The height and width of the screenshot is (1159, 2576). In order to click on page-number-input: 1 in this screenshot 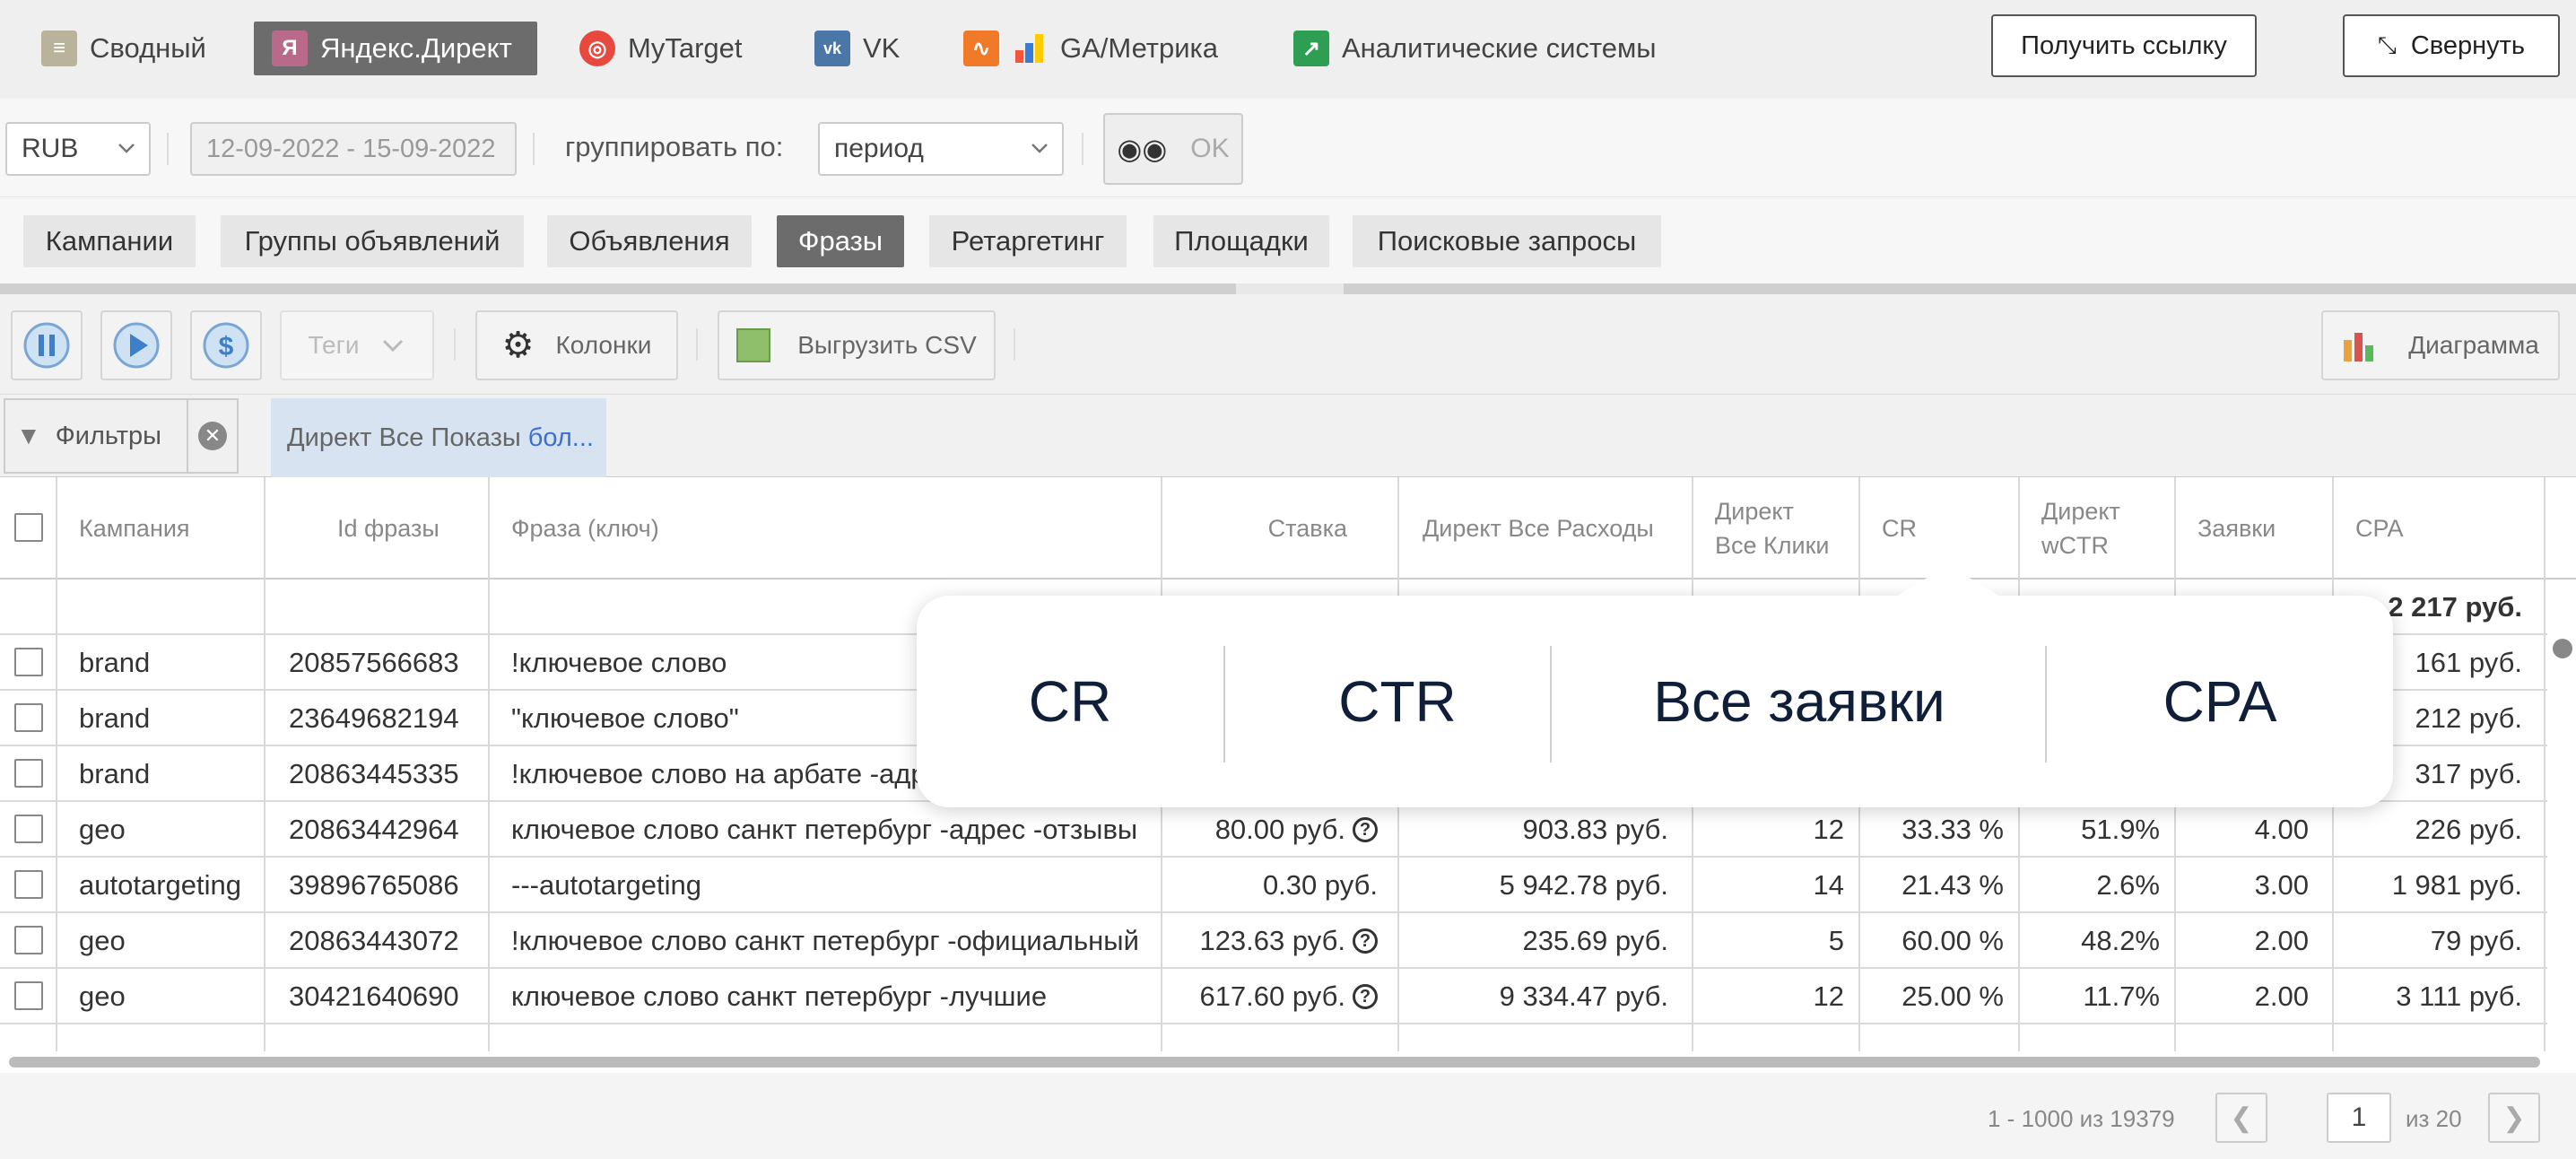, I will do `click(2359, 1118)`.